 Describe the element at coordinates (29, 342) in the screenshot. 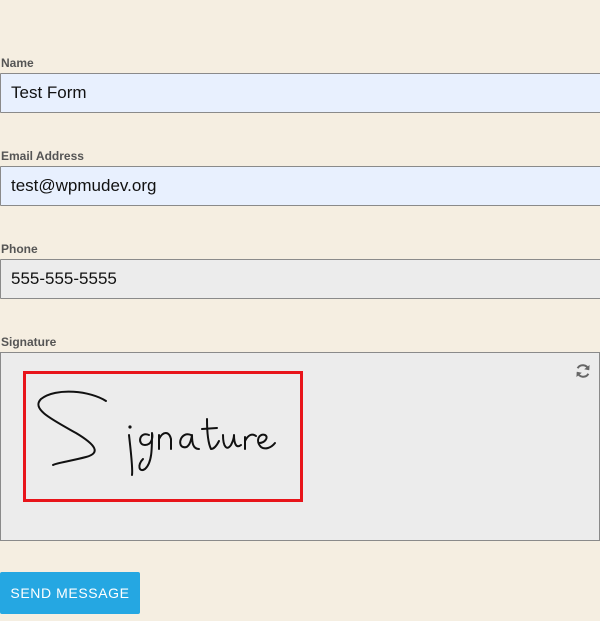

I see `signature-label: Signature` at that location.